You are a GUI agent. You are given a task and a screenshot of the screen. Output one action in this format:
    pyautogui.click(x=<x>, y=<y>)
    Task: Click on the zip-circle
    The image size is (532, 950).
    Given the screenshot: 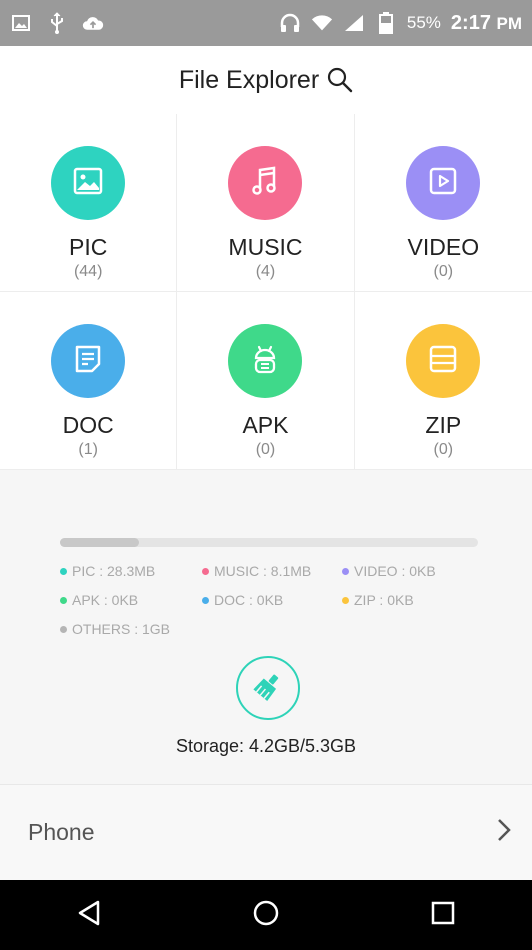 What is the action you would take?
    pyautogui.click(x=443, y=361)
    